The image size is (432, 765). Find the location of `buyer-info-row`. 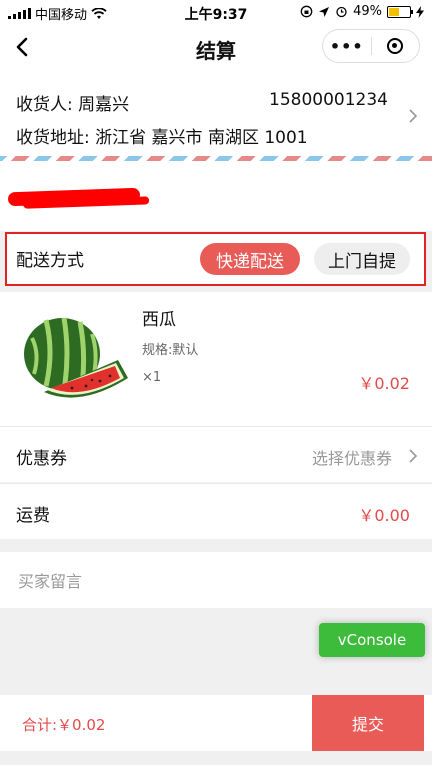

buyer-info-row is located at coordinates (216, 196).